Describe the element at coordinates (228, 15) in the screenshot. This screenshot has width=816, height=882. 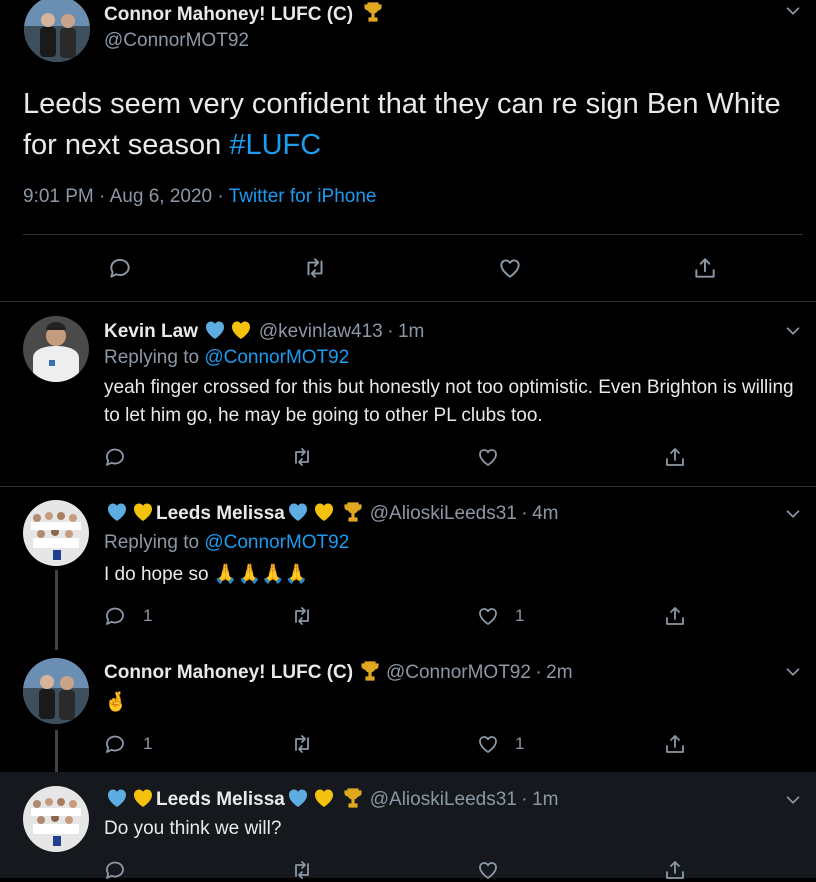
I see `main-author-name: Connor Mahoney! LUFC (C)` at that location.